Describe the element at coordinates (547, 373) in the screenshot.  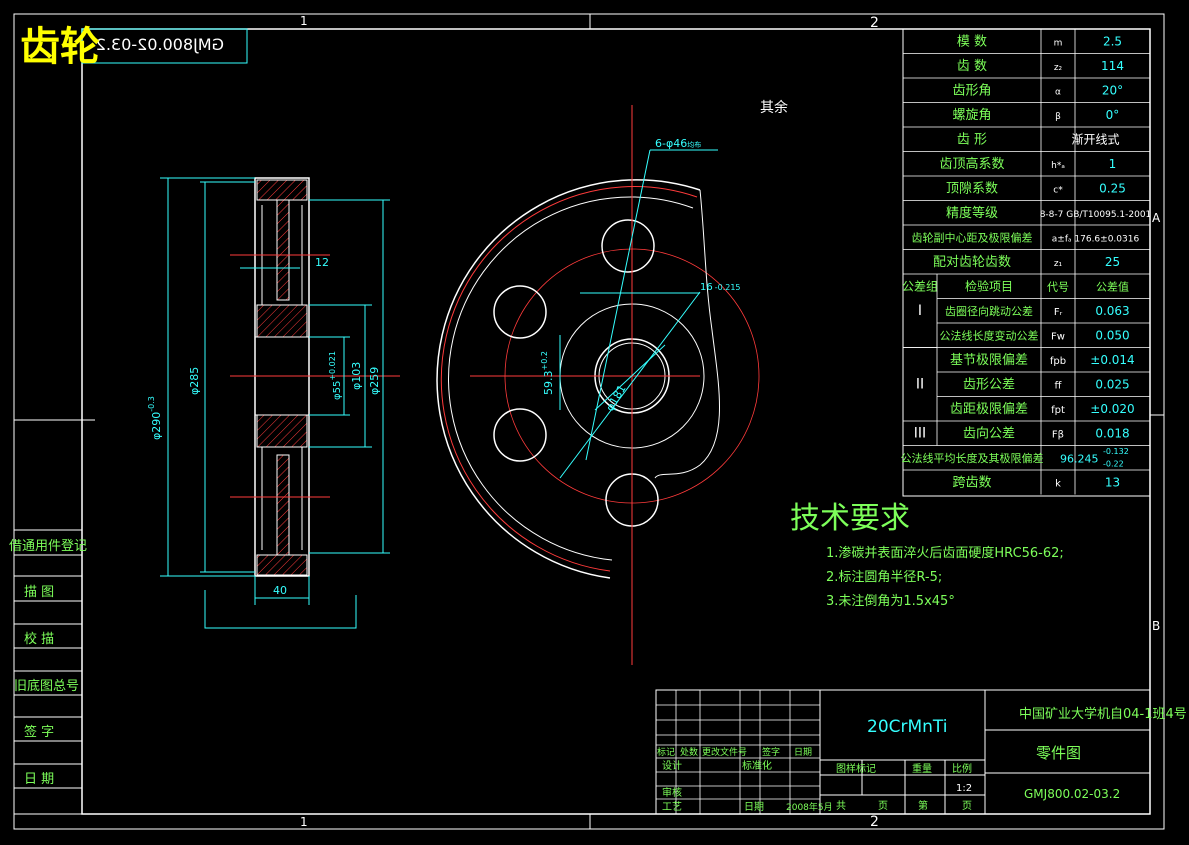
I see `dim-keyhub: 59.3+0.2` at that location.